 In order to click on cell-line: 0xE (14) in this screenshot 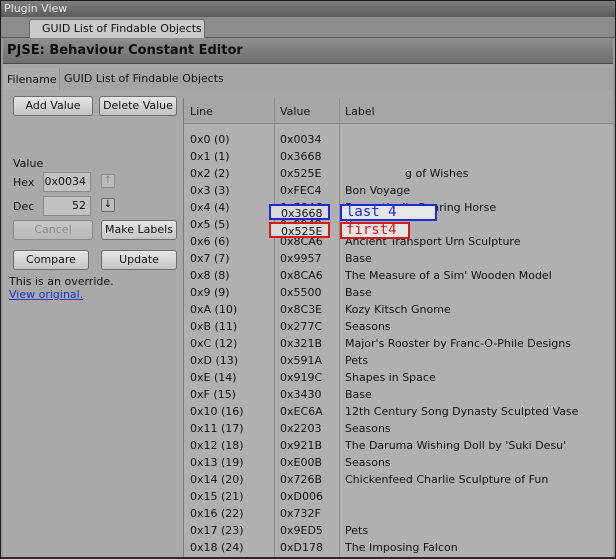, I will do `click(213, 377)`.